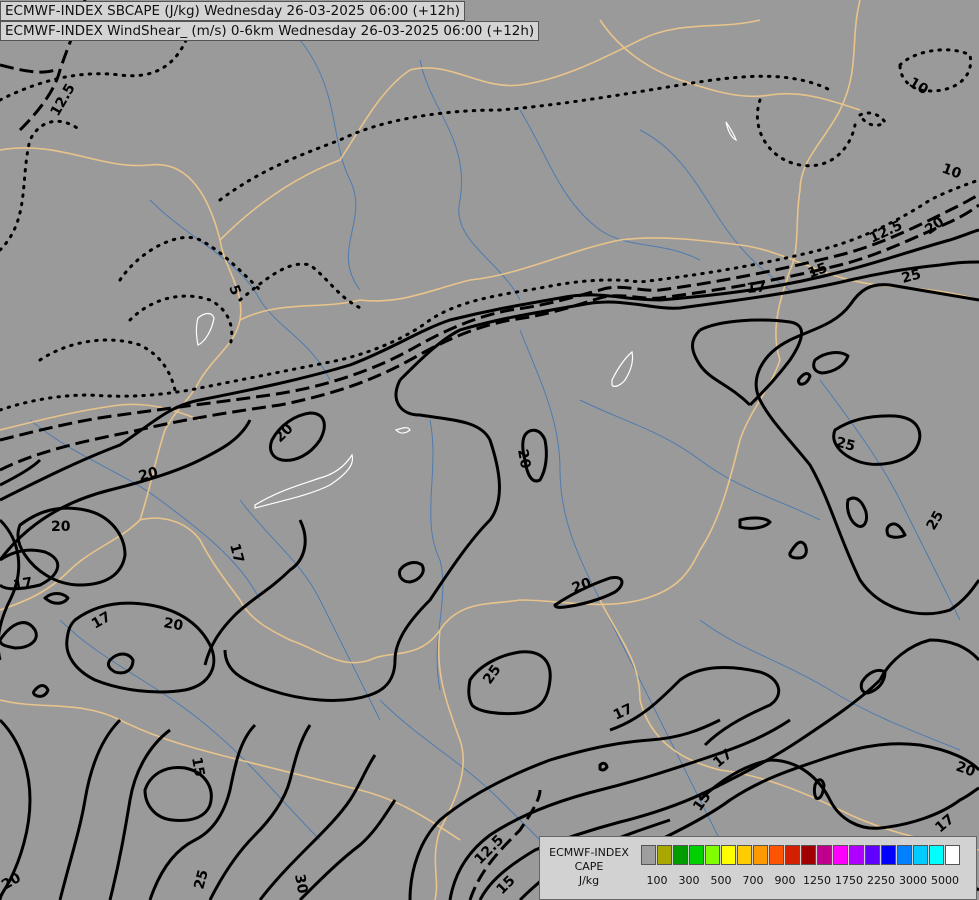 This screenshot has height=900, width=979. I want to click on legend-tick: 2250, so click(881, 880).